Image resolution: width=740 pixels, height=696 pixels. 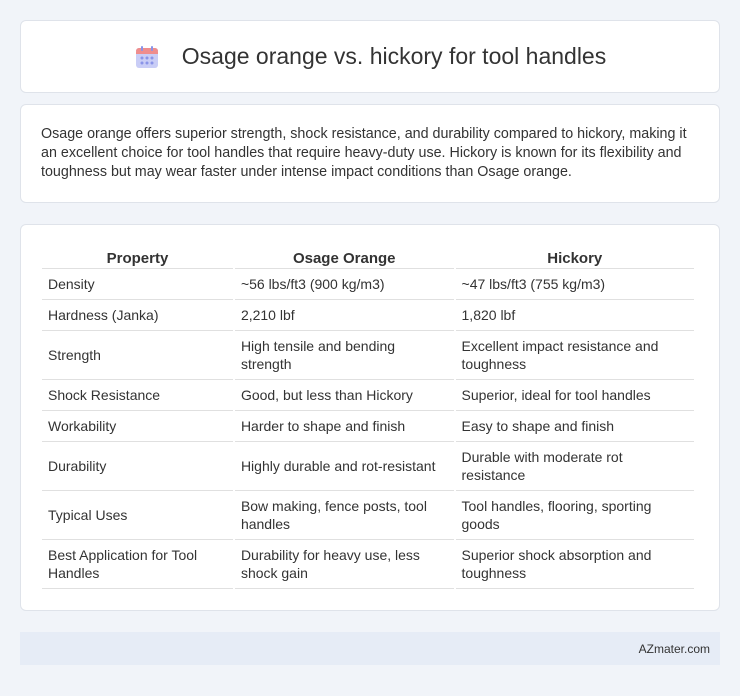 What do you see at coordinates (574, 426) in the screenshot?
I see `row-hickory-value: Easy to shape and finish` at bounding box center [574, 426].